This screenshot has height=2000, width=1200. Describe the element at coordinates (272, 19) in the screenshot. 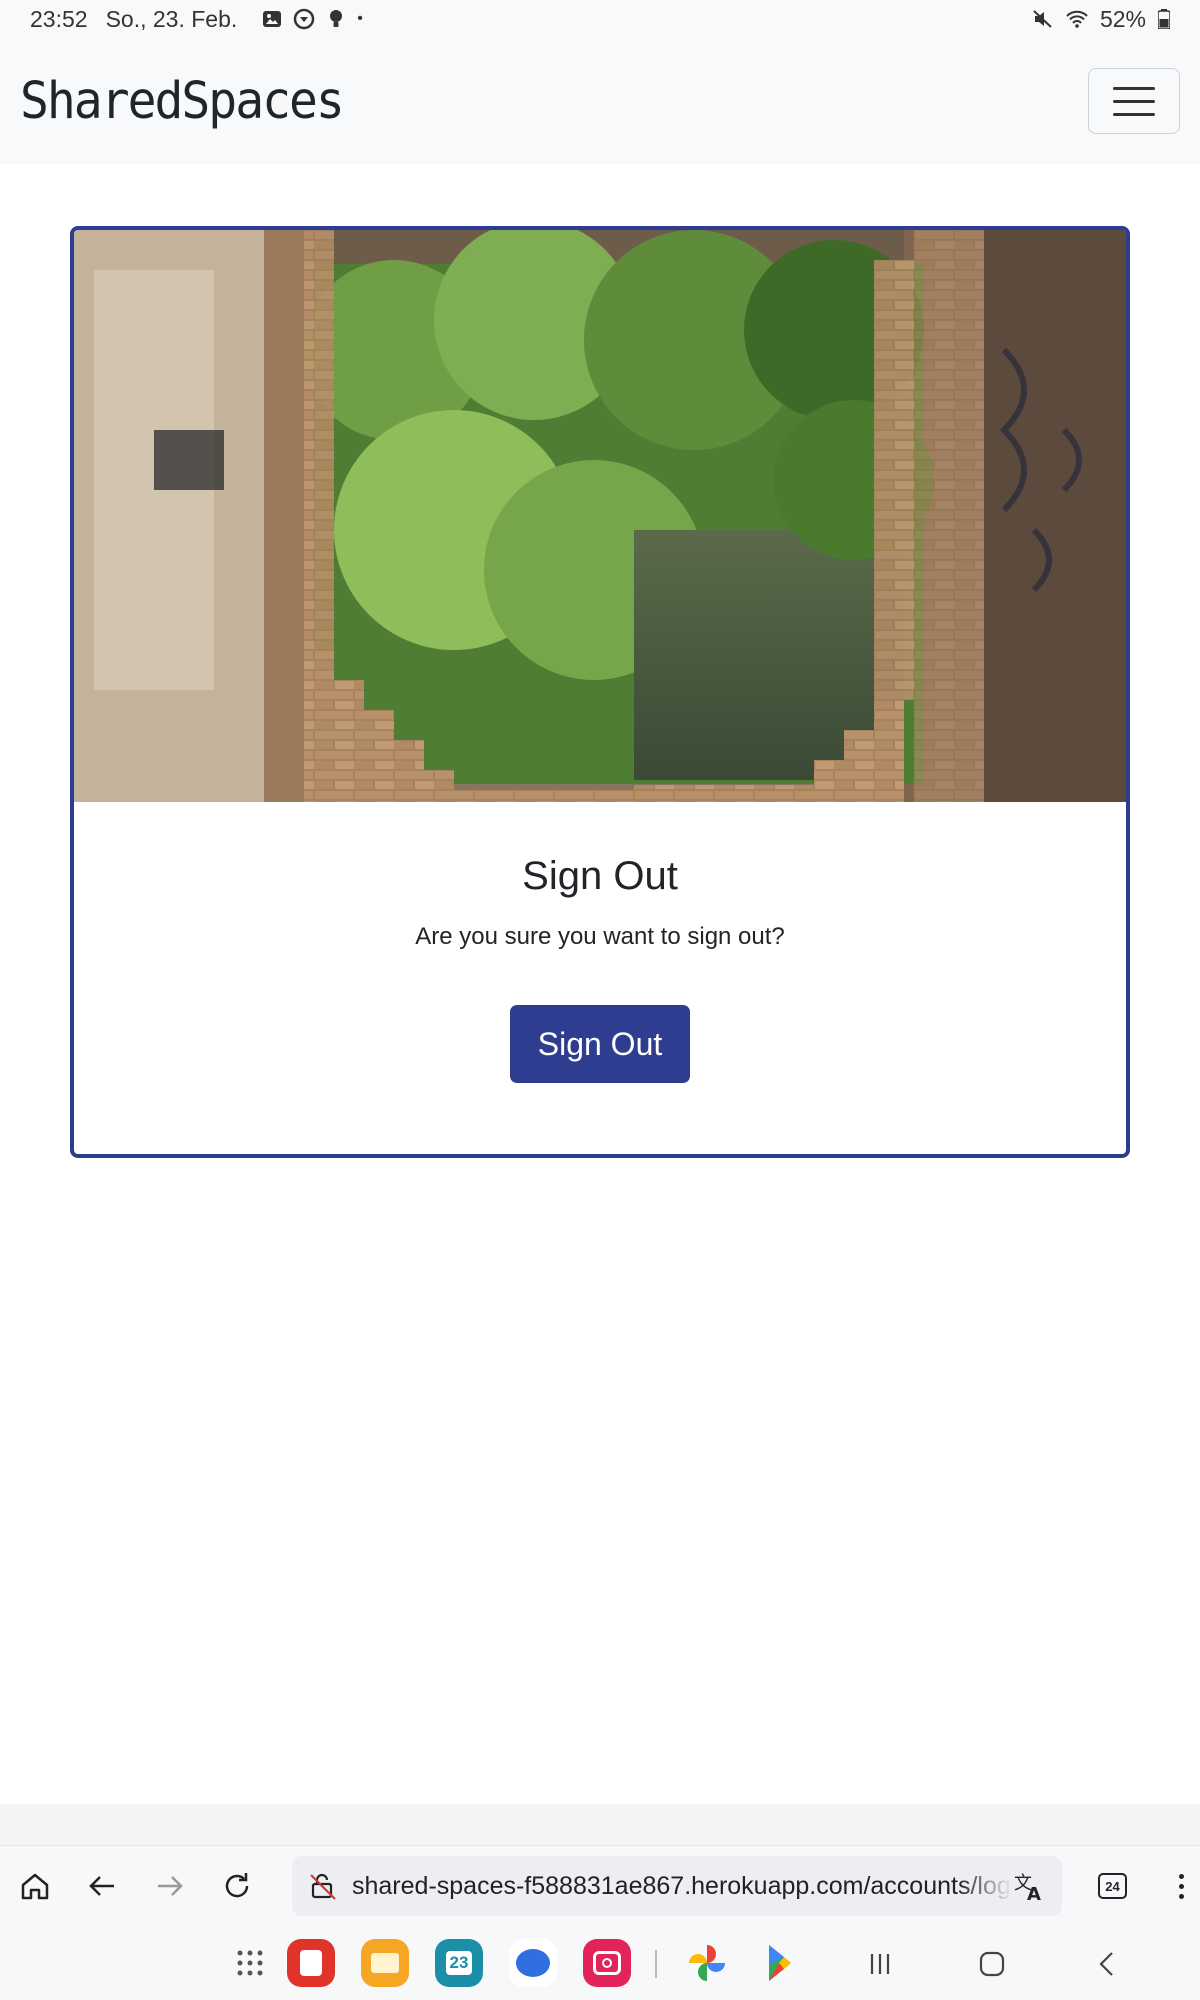

I see `gallery-icon` at that location.